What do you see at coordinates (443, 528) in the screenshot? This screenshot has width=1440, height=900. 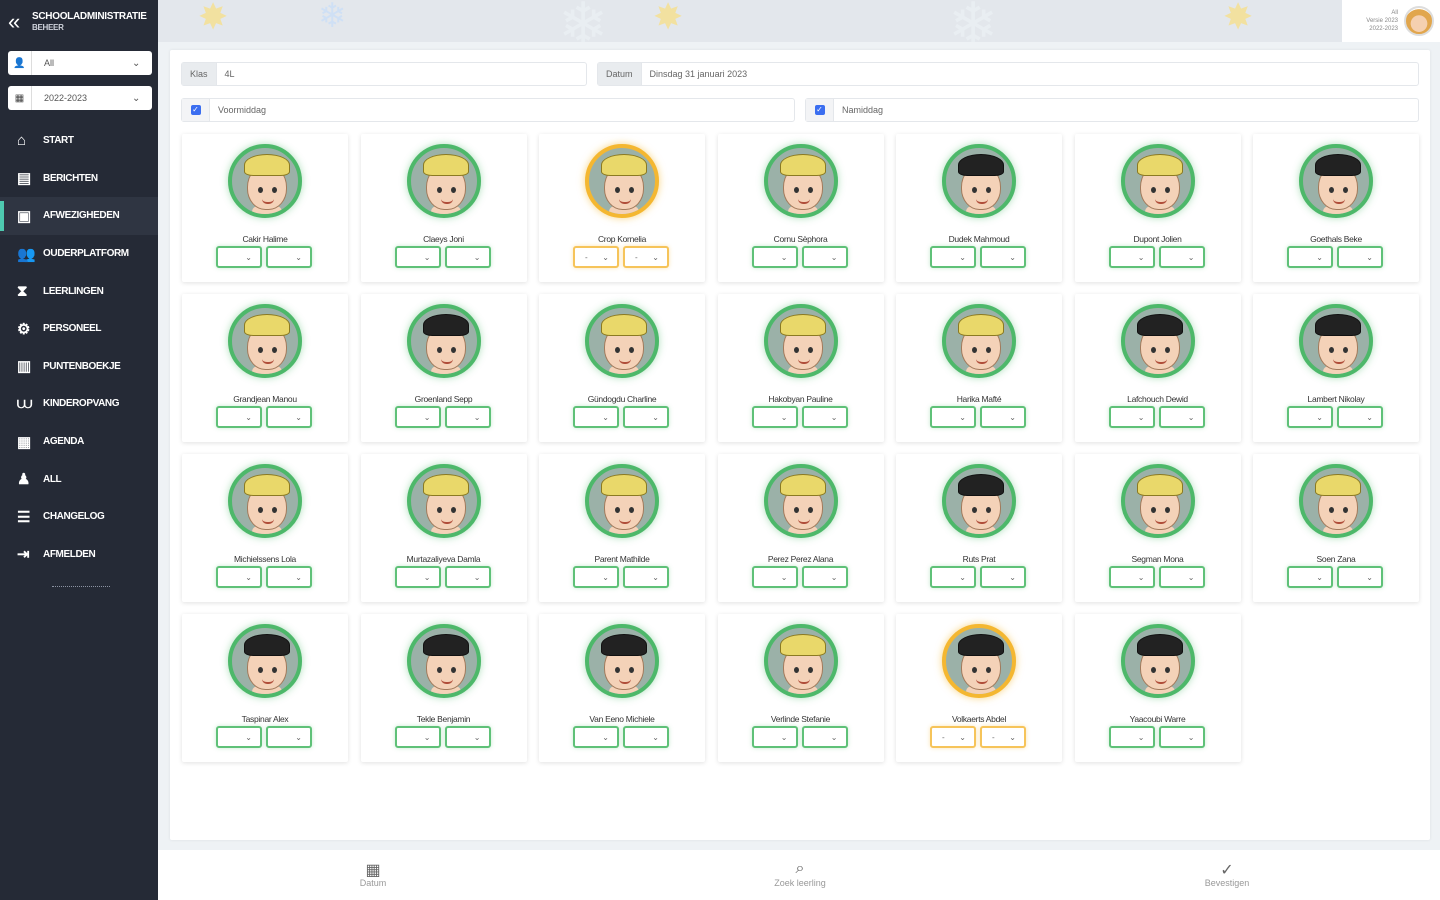 I see `student-card: Murtazaliyeva Damla ⌄ ⌄` at bounding box center [443, 528].